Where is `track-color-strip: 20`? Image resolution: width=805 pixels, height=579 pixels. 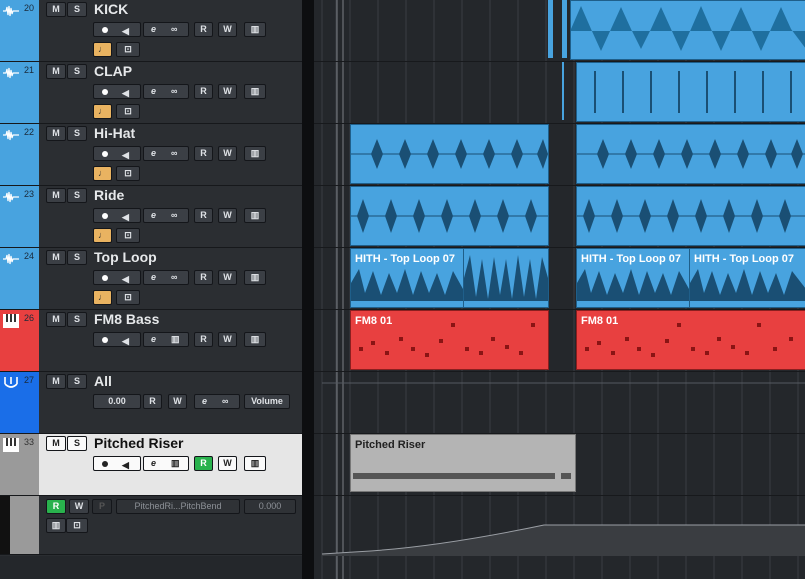 track-color-strip: 20 is located at coordinates (19, 30).